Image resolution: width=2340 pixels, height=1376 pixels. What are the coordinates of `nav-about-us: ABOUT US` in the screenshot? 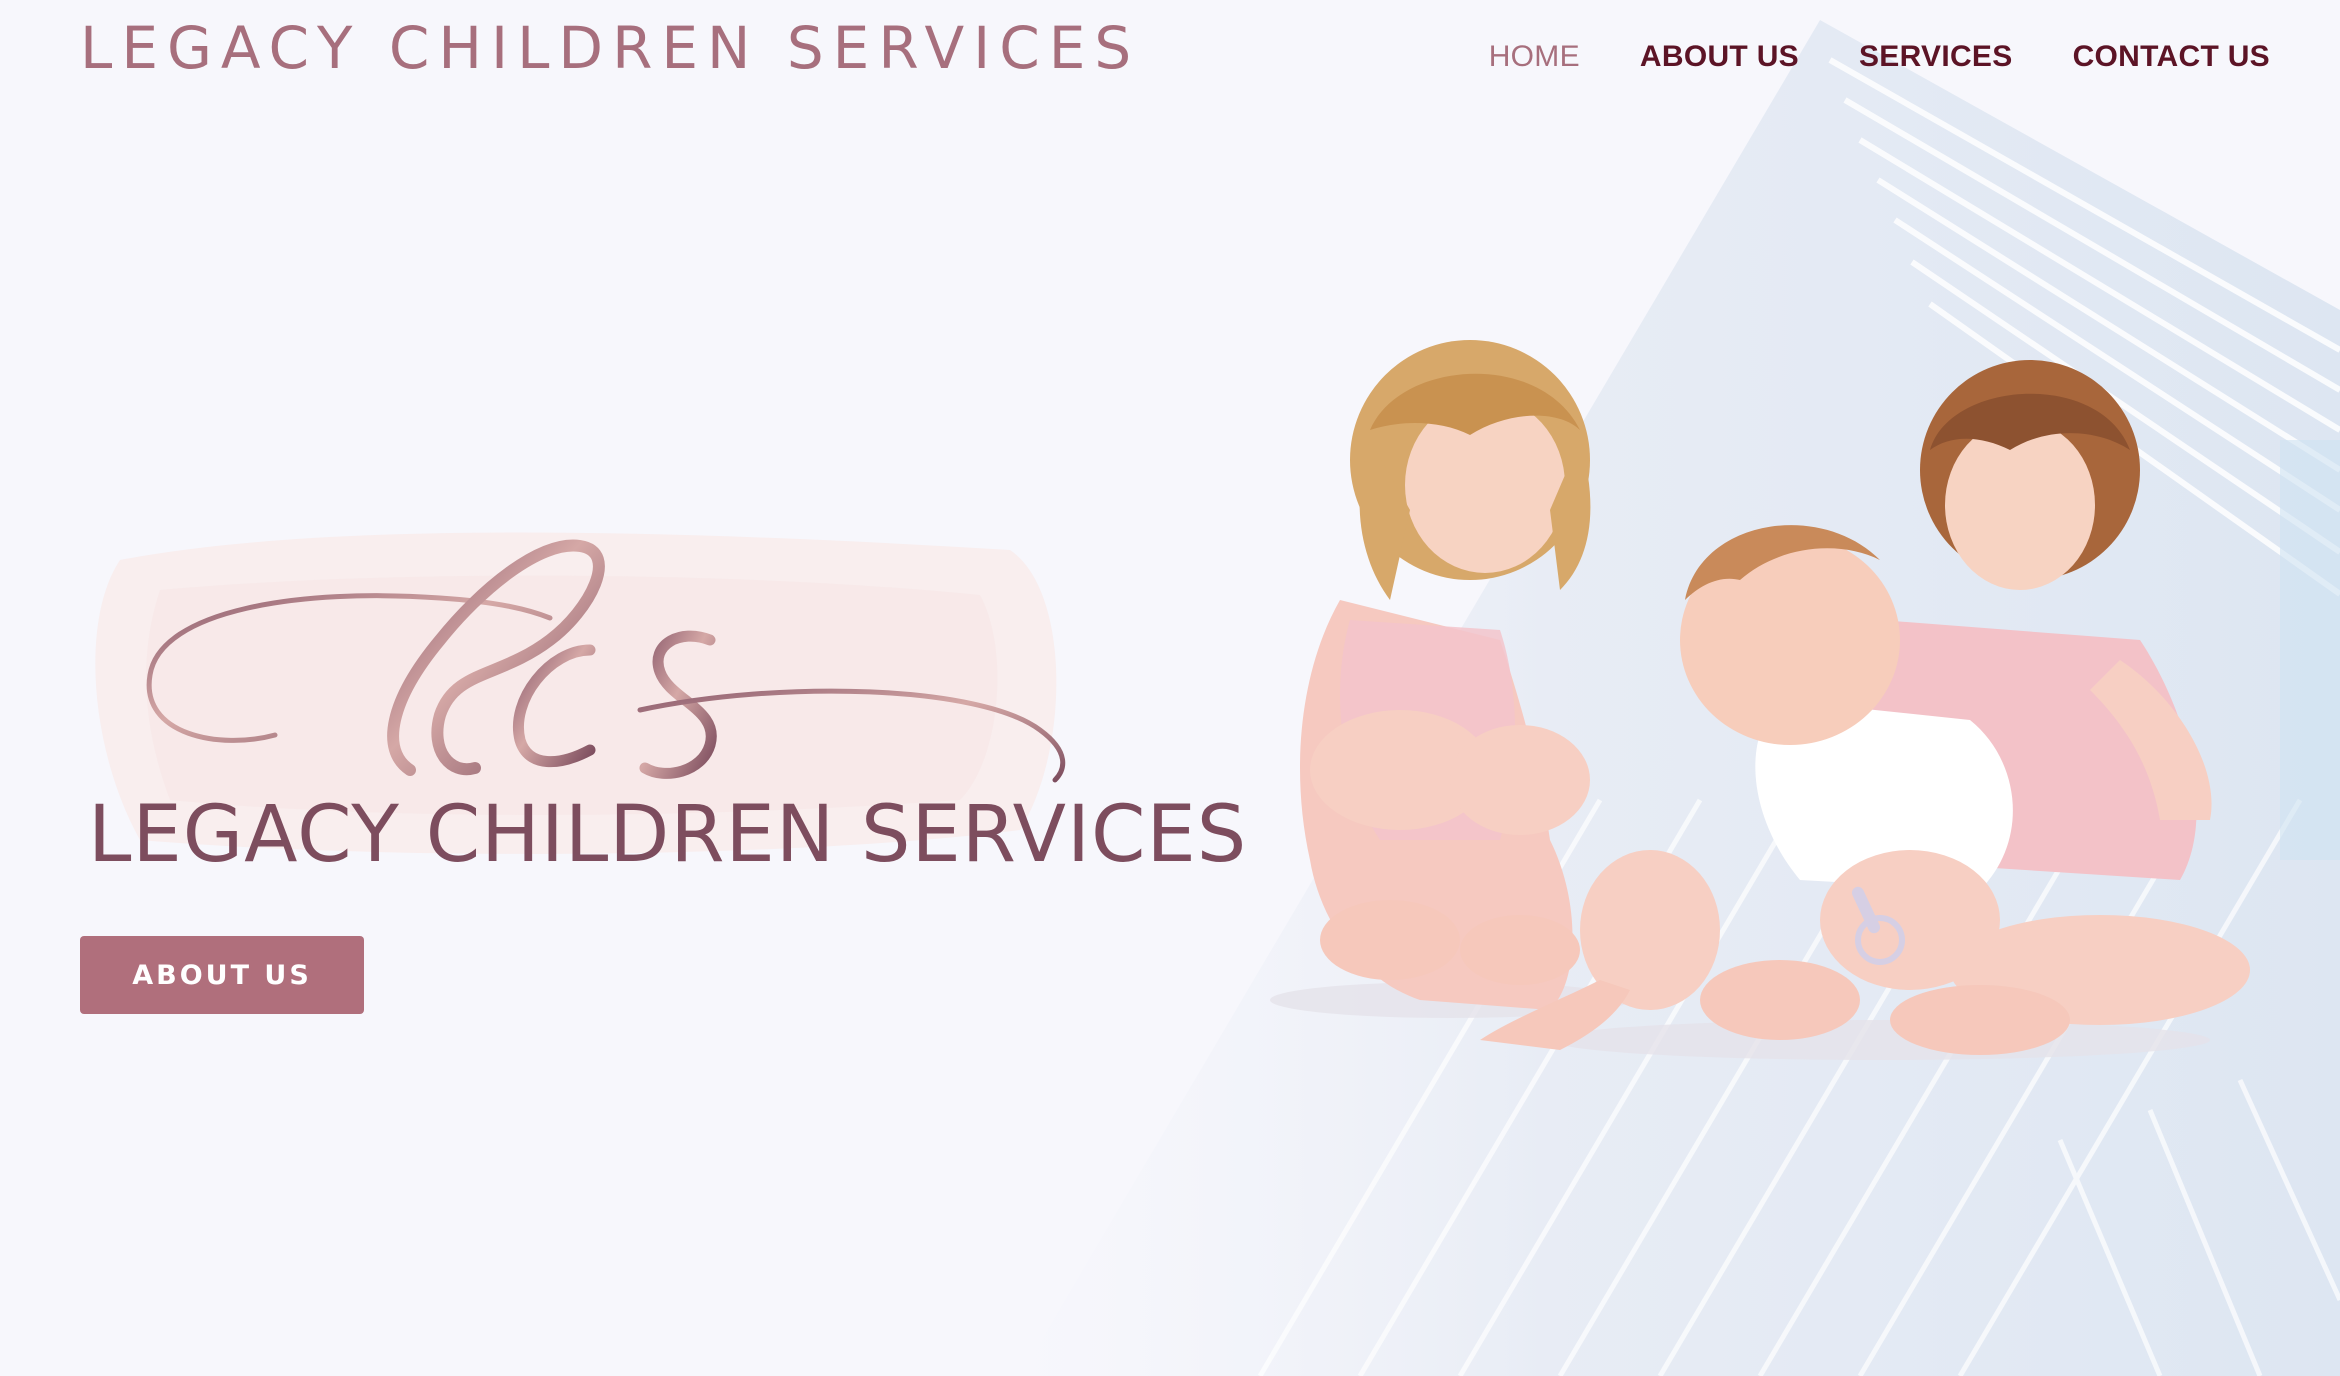 It's located at (1719, 57).